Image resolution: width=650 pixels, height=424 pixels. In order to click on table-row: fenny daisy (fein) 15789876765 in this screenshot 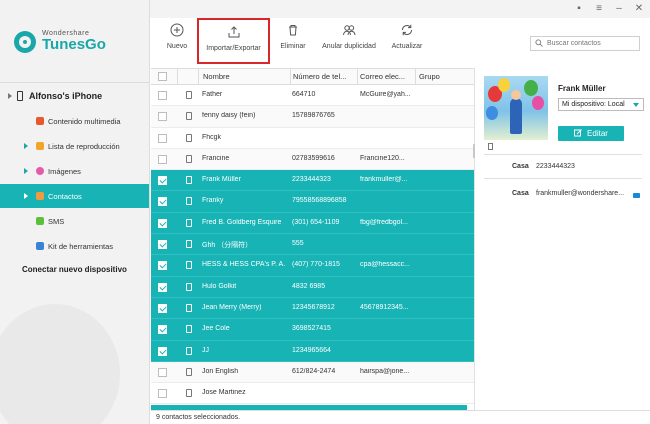, I will do `click(312, 117)`.